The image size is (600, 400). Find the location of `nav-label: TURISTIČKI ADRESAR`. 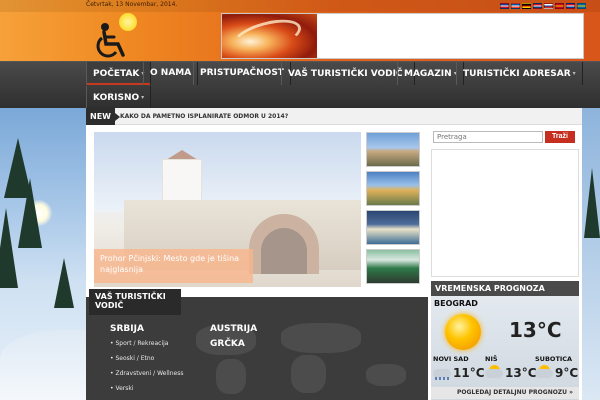

nav-label: TURISTIČKI ADRESAR is located at coordinates (517, 74).